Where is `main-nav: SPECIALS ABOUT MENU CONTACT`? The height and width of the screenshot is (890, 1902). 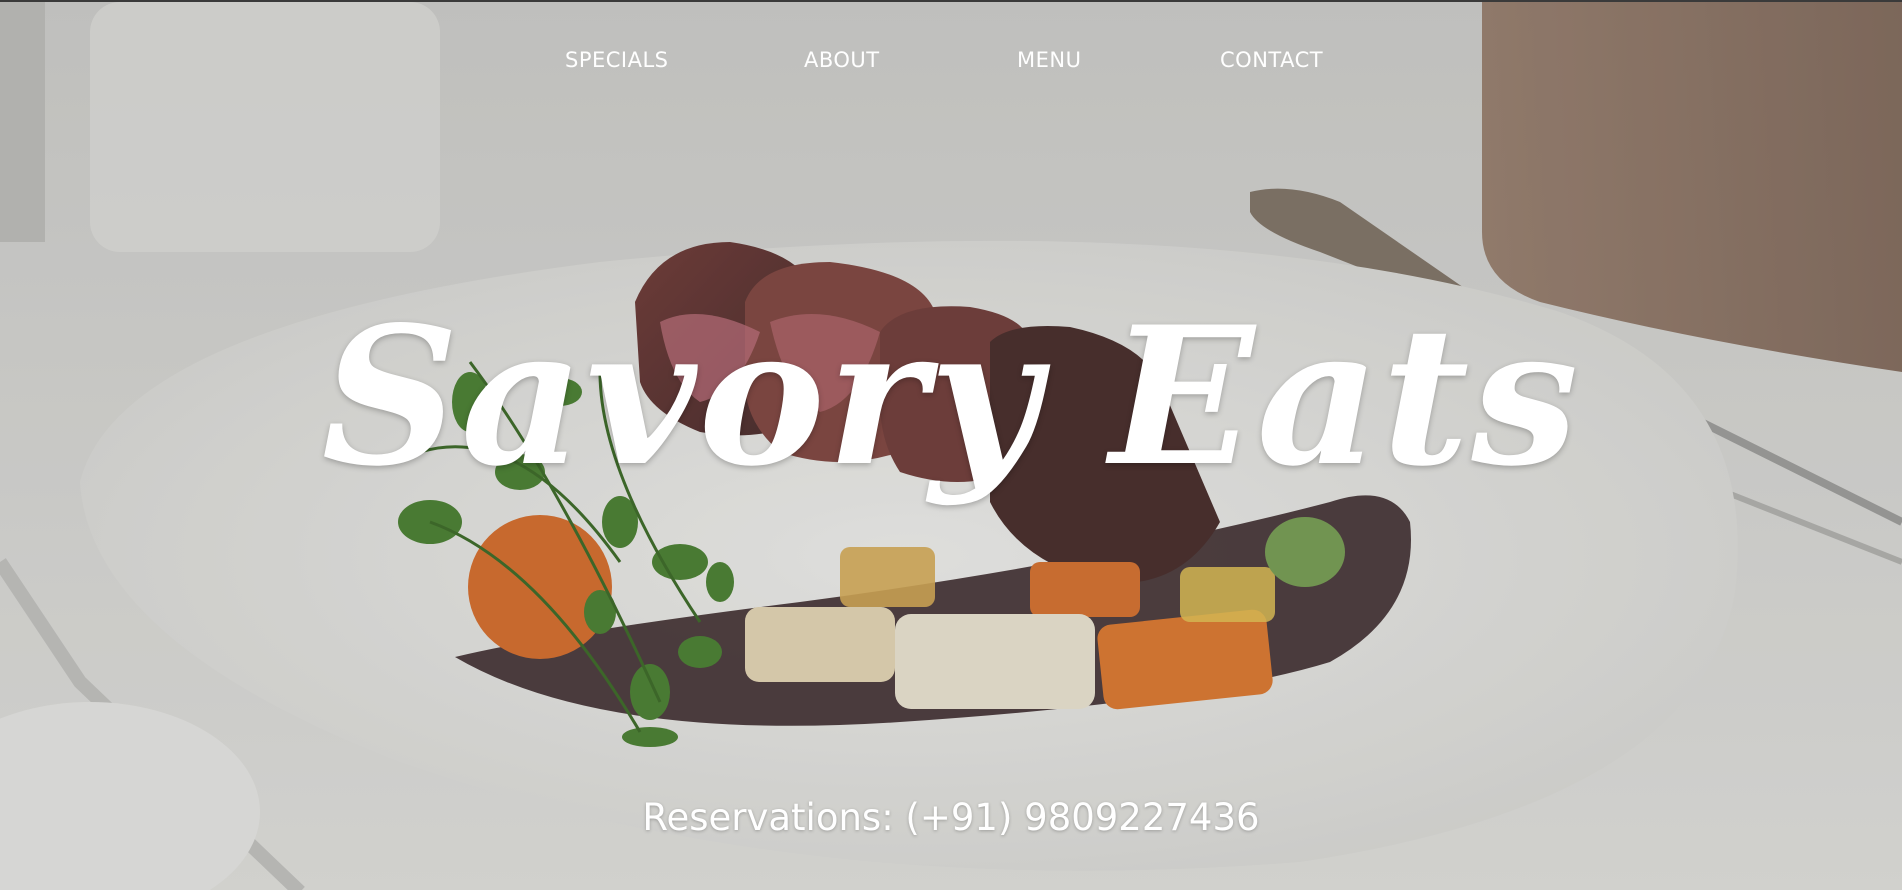 main-nav: SPECIALS ABOUT MENU CONTACT is located at coordinates (951, 63).